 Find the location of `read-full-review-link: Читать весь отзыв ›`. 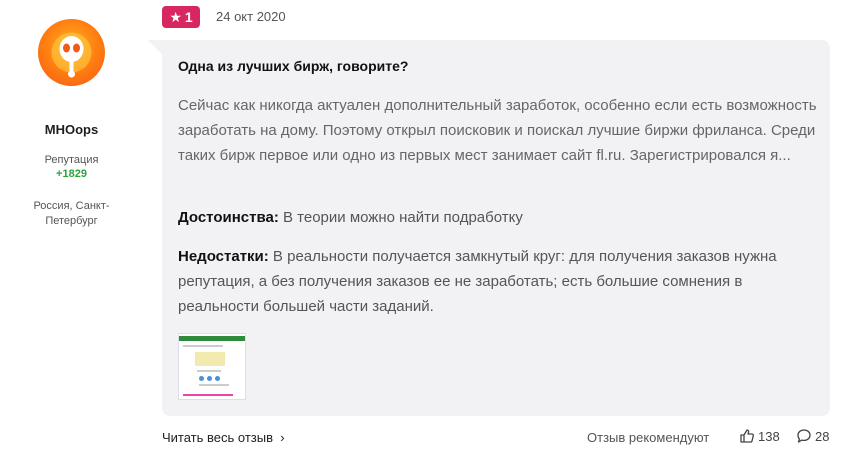

read-full-review-link: Читать весь отзыв › is located at coordinates (223, 437).